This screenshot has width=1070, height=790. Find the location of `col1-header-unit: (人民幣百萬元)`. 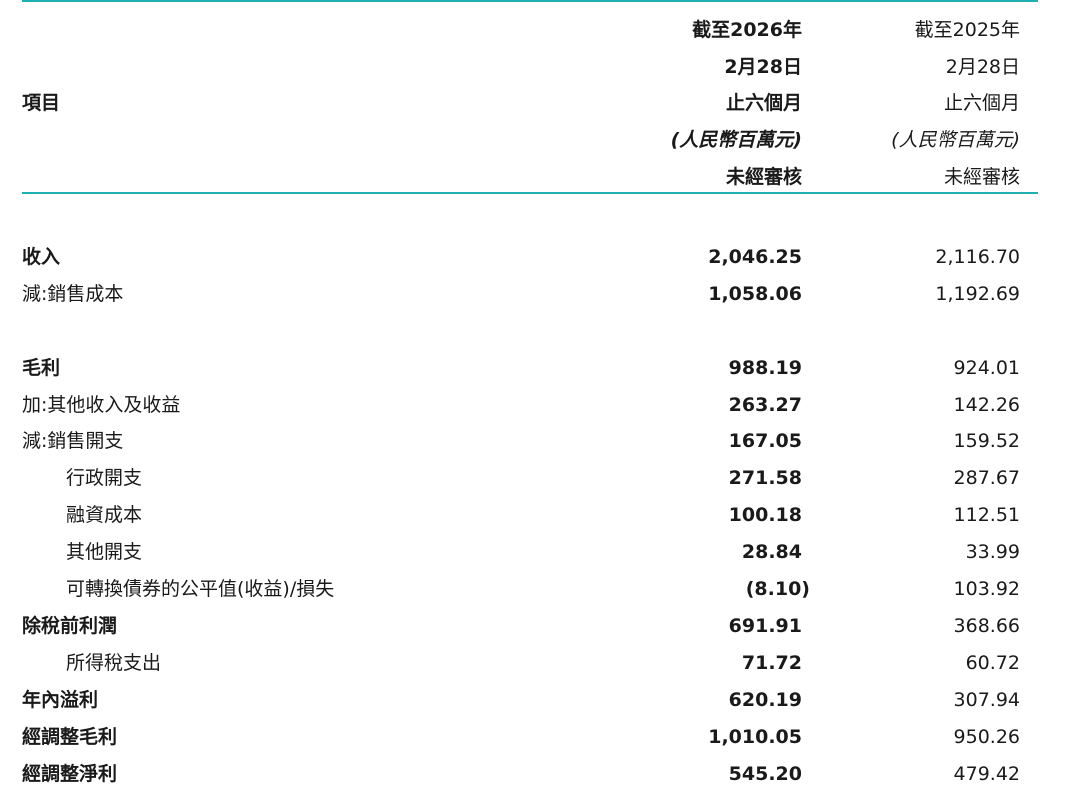

col1-header-unit: (人民幣百萬元) is located at coordinates (736, 140).